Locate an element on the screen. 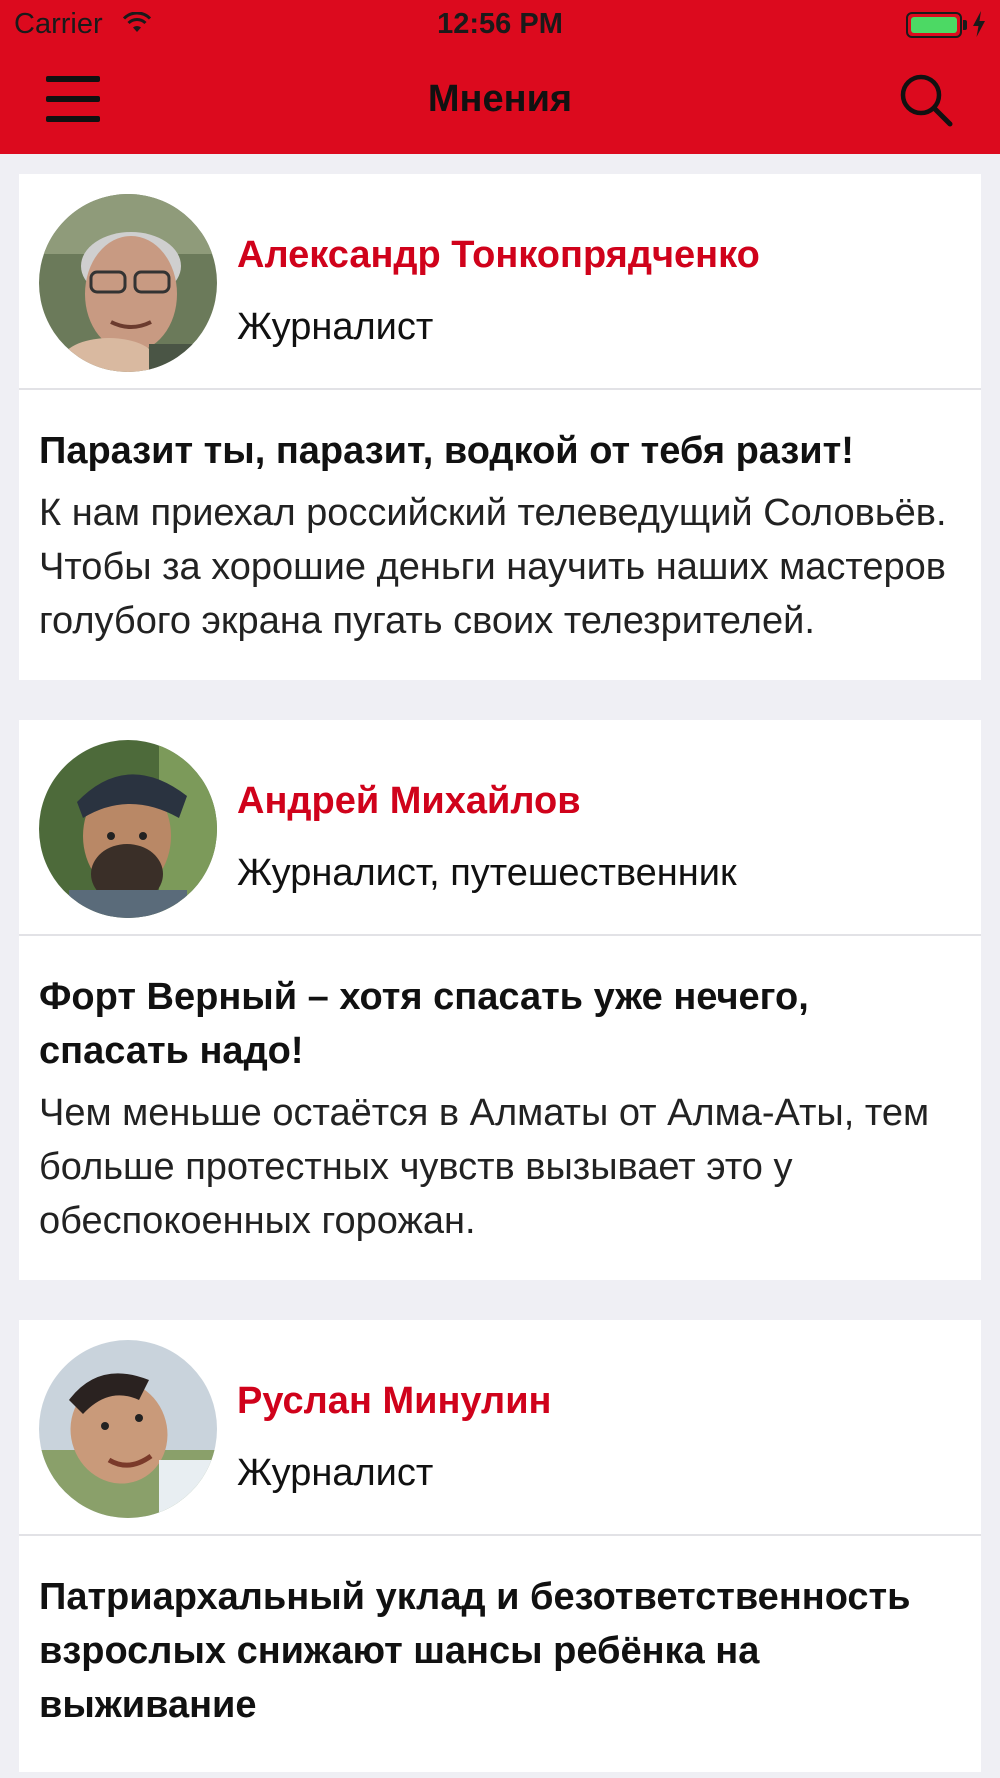 This screenshot has height=1778, width=1000. status-time: 12:56 PM is located at coordinates (500, 24).